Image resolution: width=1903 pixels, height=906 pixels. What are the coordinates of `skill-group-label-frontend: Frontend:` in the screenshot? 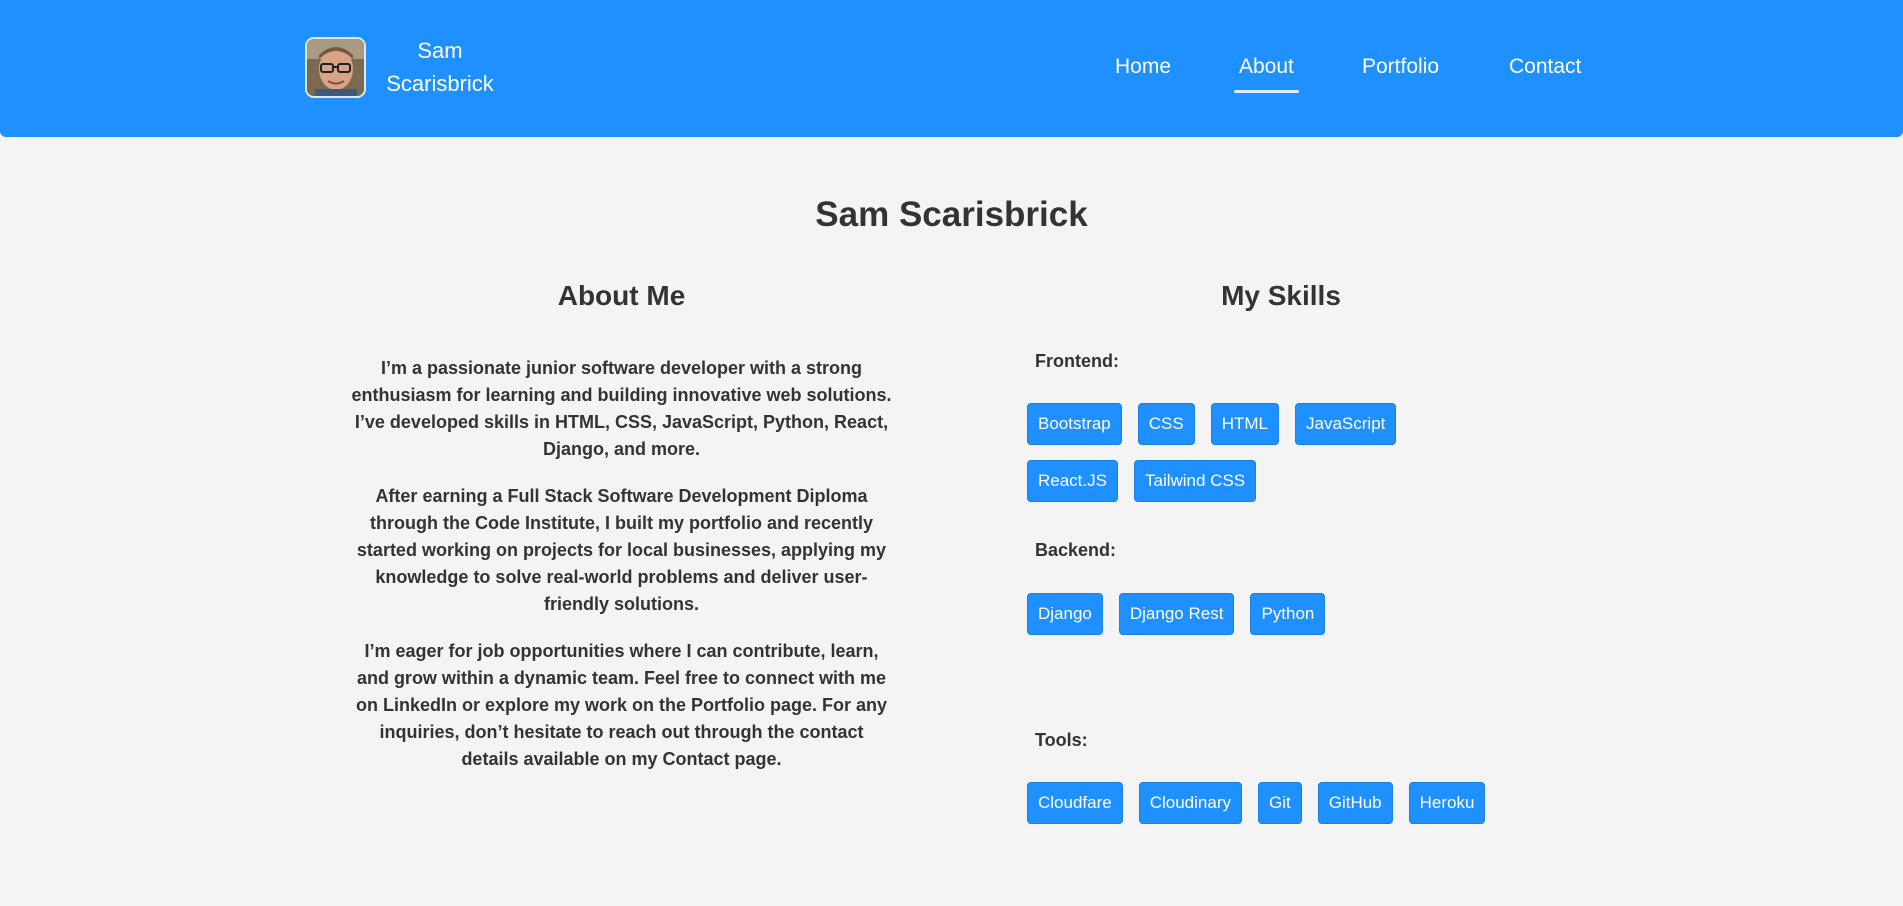 It's located at (1077, 361).